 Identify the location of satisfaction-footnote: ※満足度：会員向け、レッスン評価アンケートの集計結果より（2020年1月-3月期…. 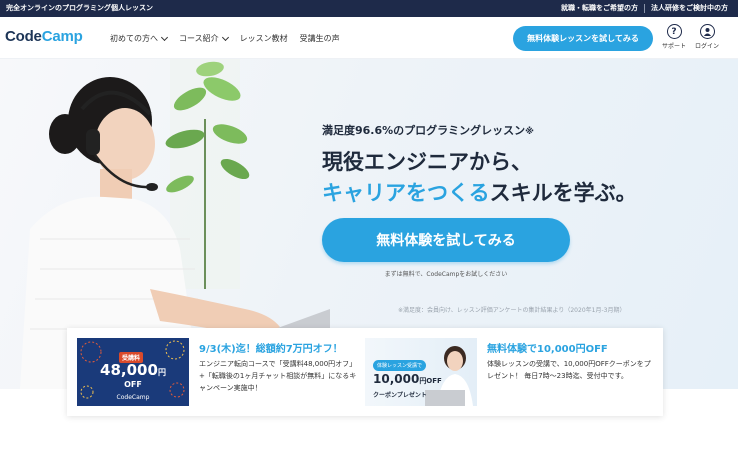
(512, 310).